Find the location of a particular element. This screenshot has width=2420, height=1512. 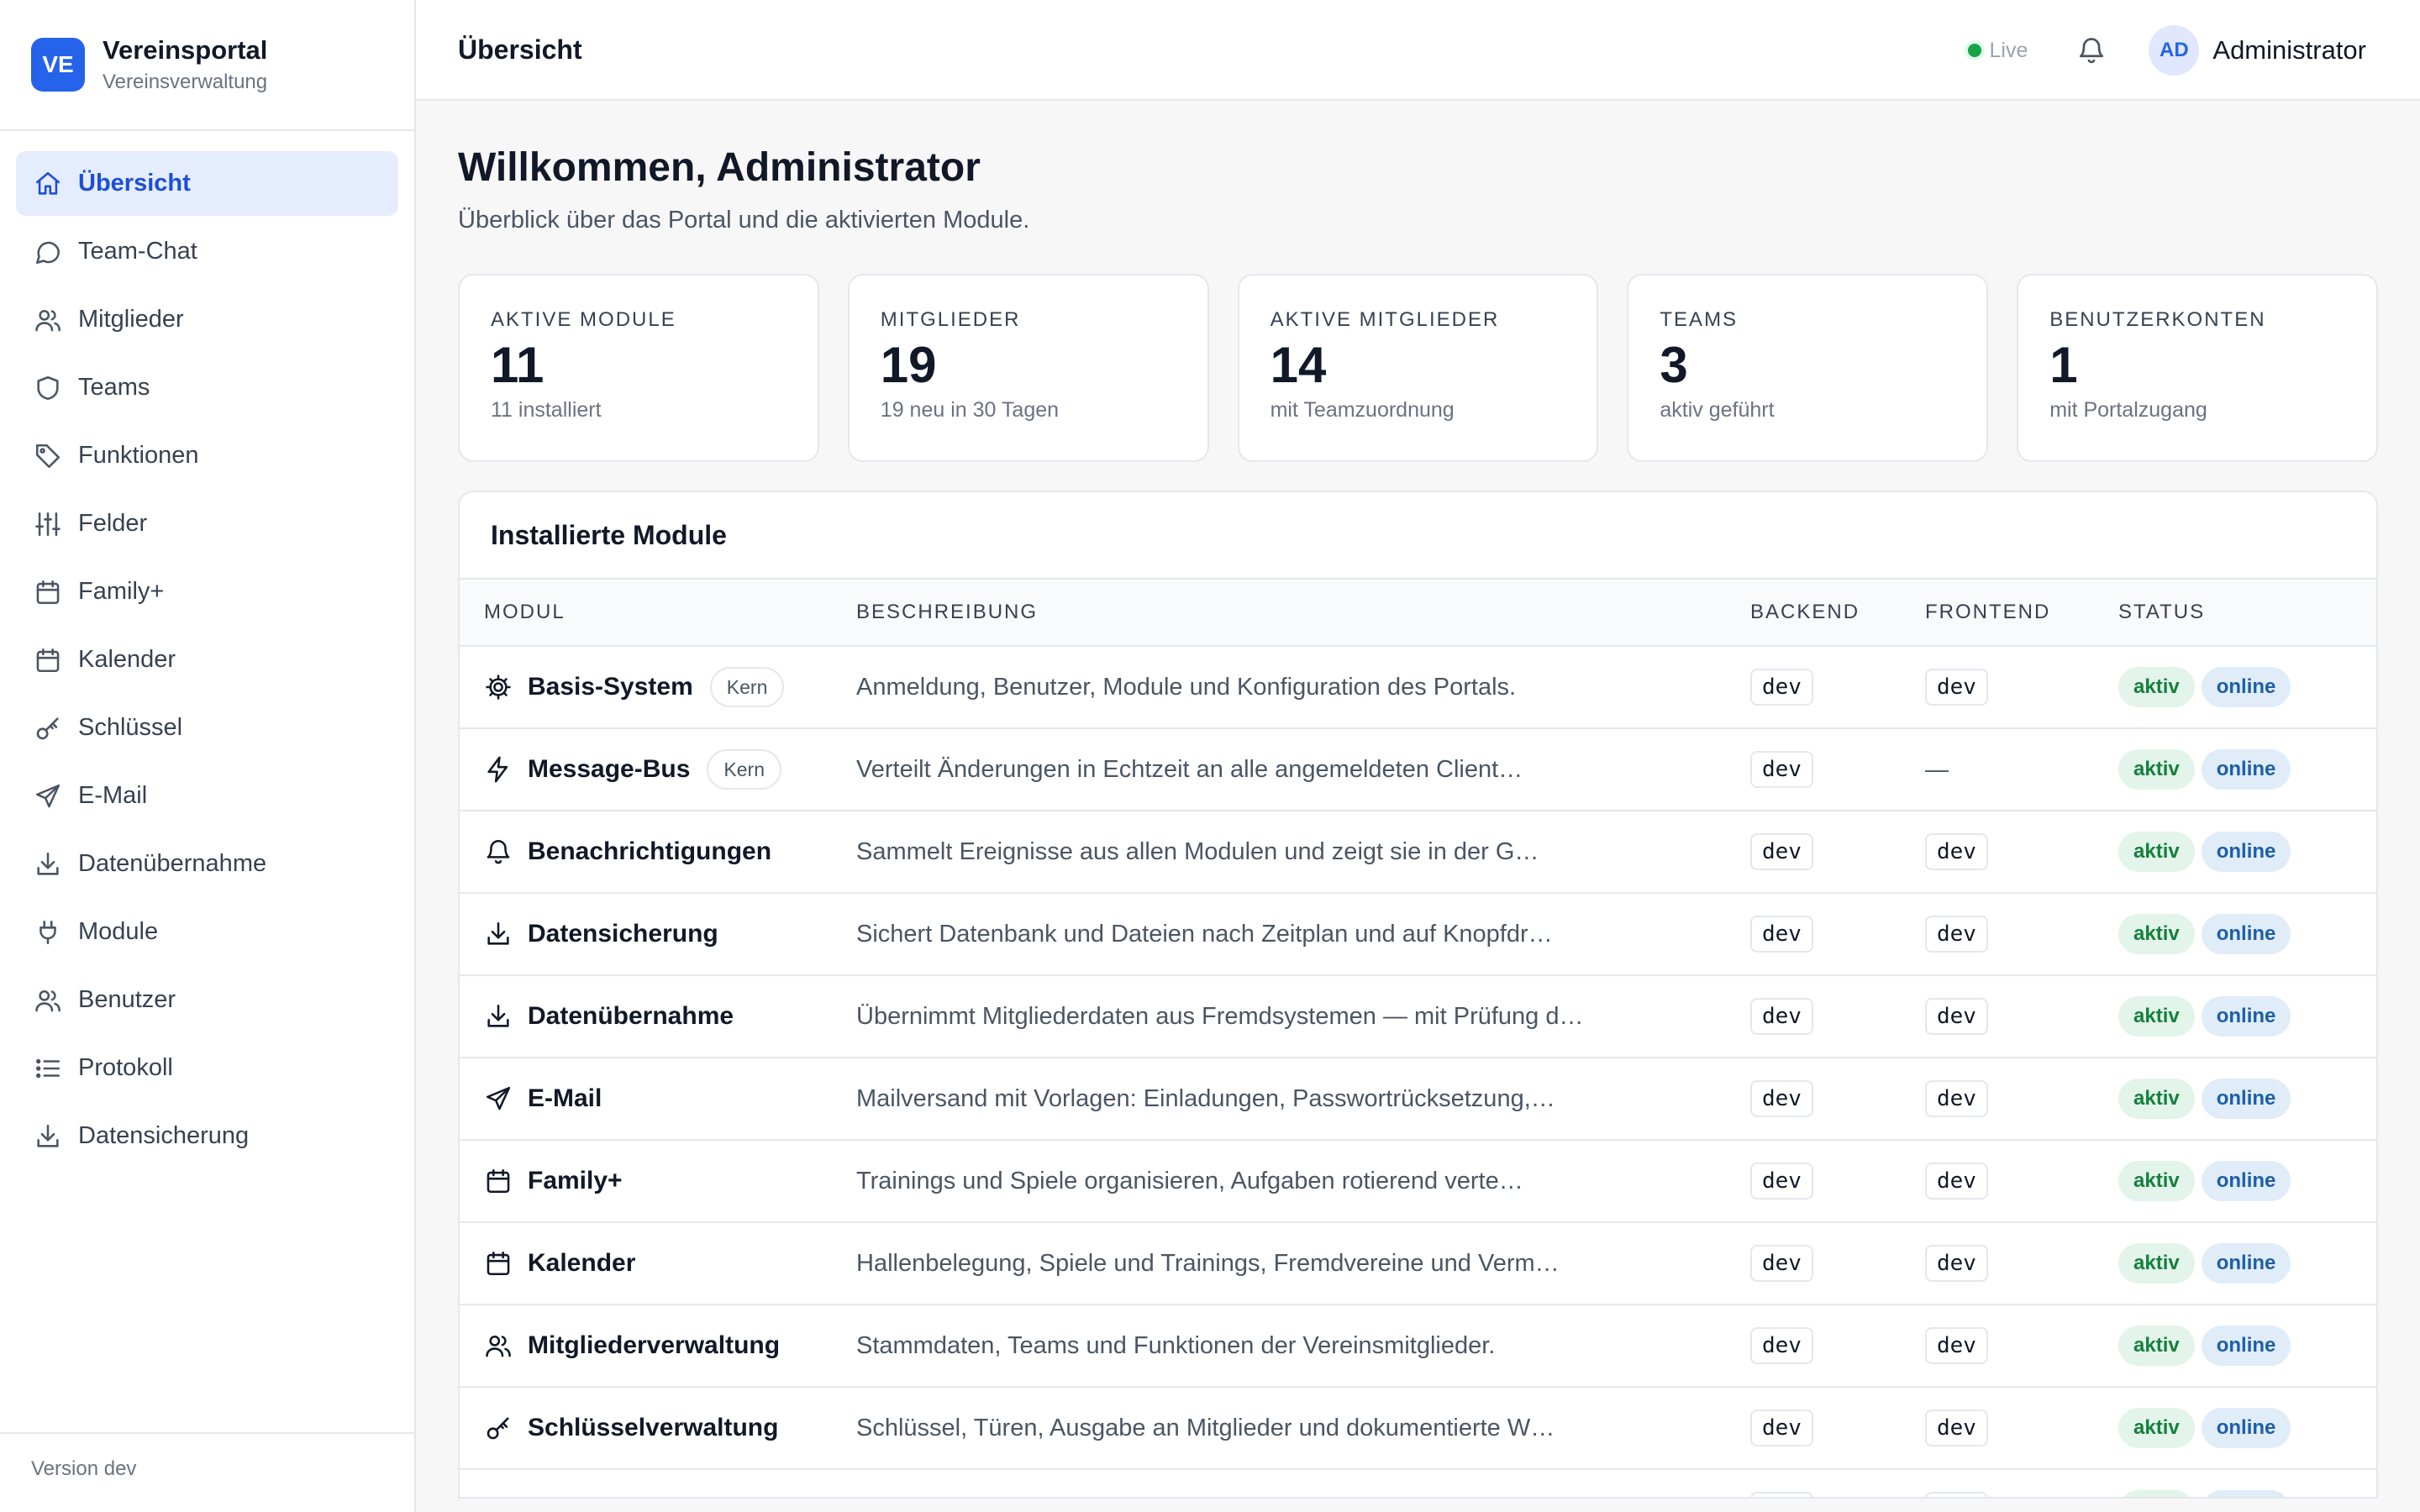

module-cell: Datensicherung is located at coordinates (658, 934).